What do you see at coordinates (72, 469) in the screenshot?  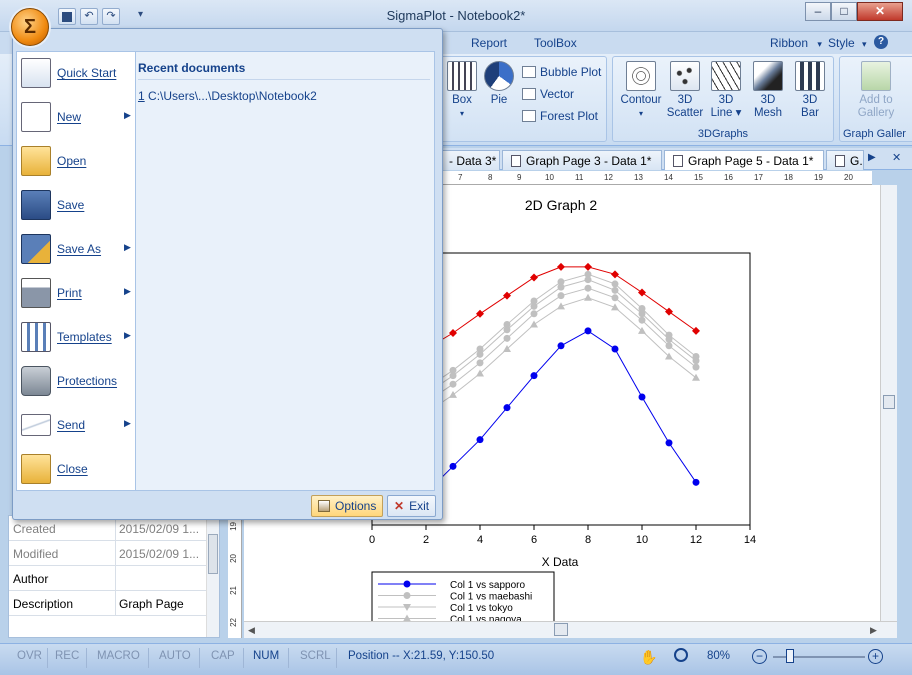 I see `menu-item-label: Close` at bounding box center [72, 469].